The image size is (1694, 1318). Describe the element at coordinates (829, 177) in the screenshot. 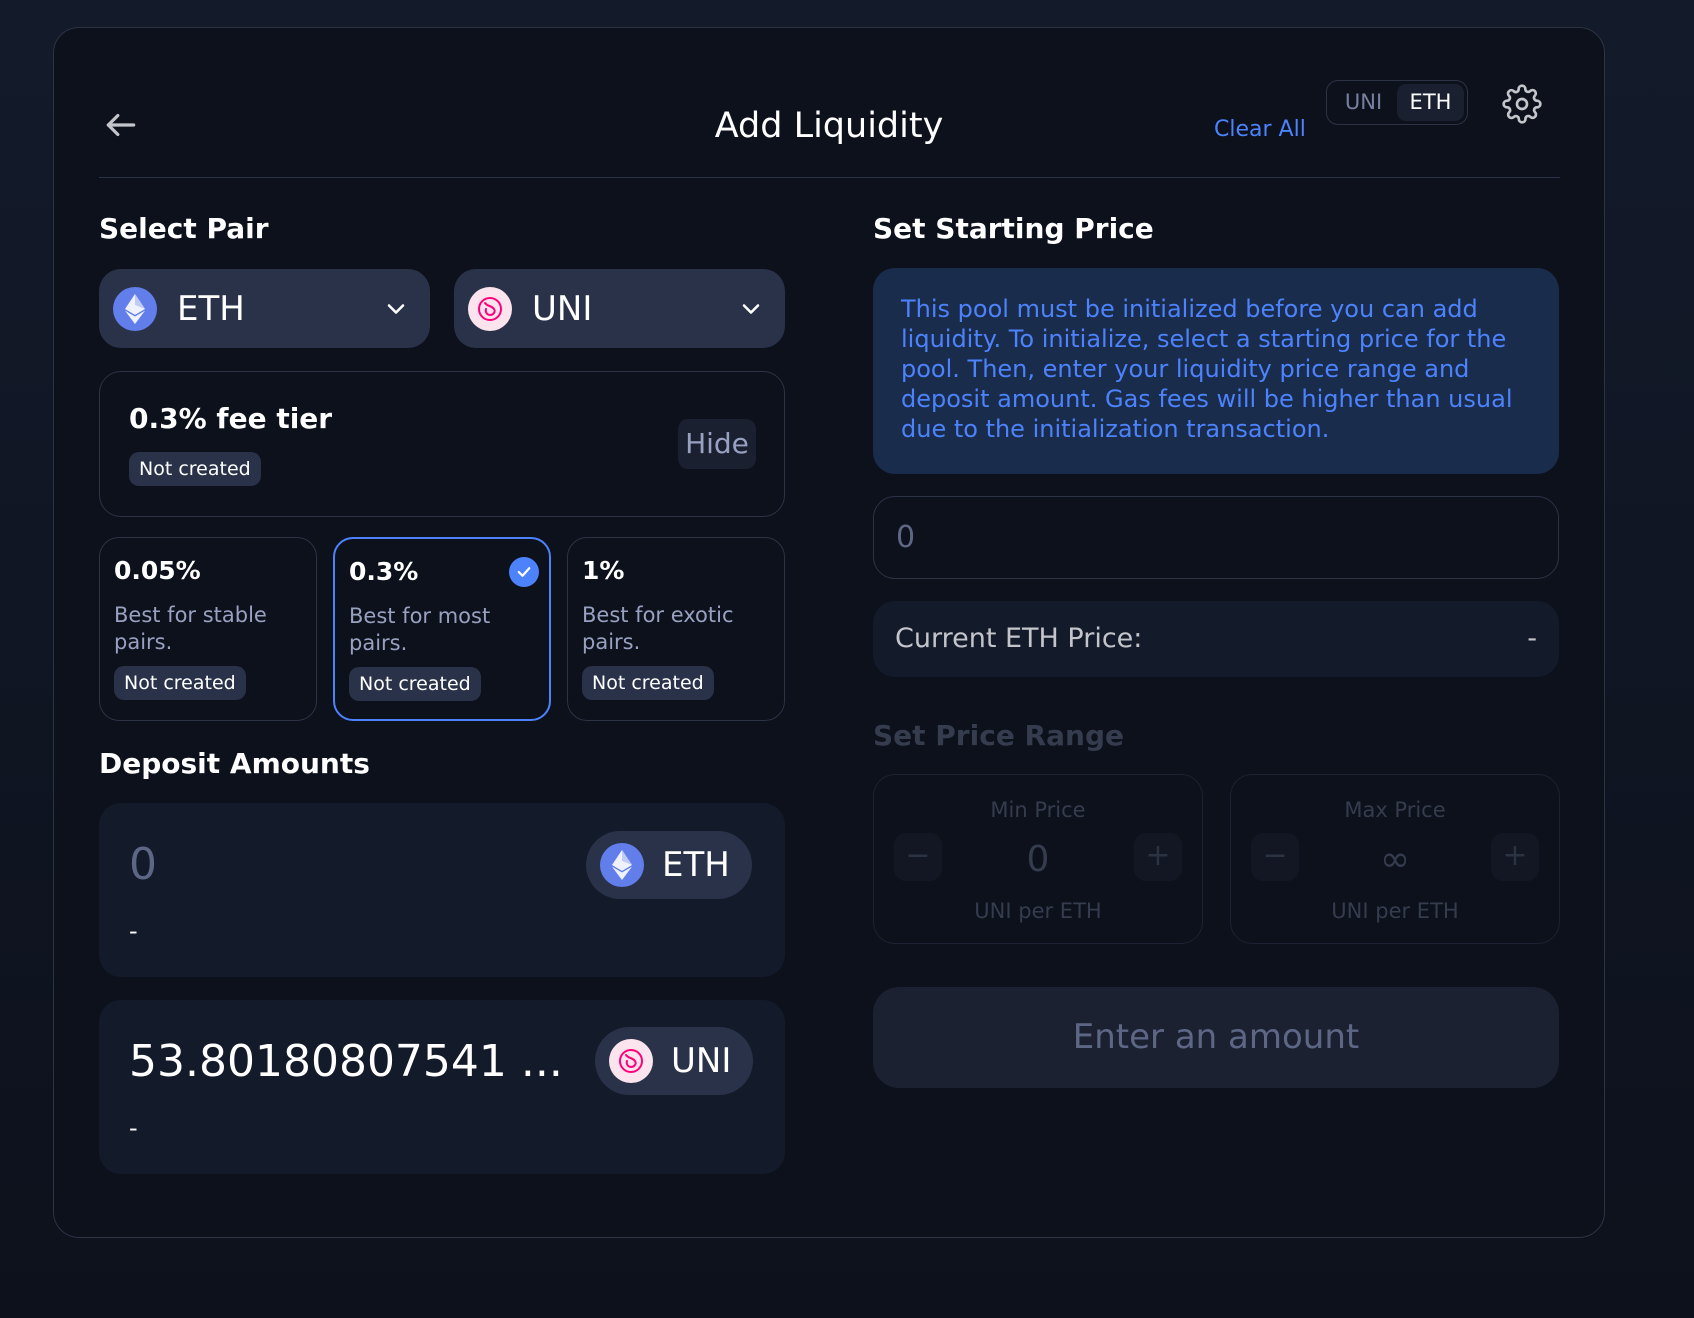

I see `header-divider` at that location.